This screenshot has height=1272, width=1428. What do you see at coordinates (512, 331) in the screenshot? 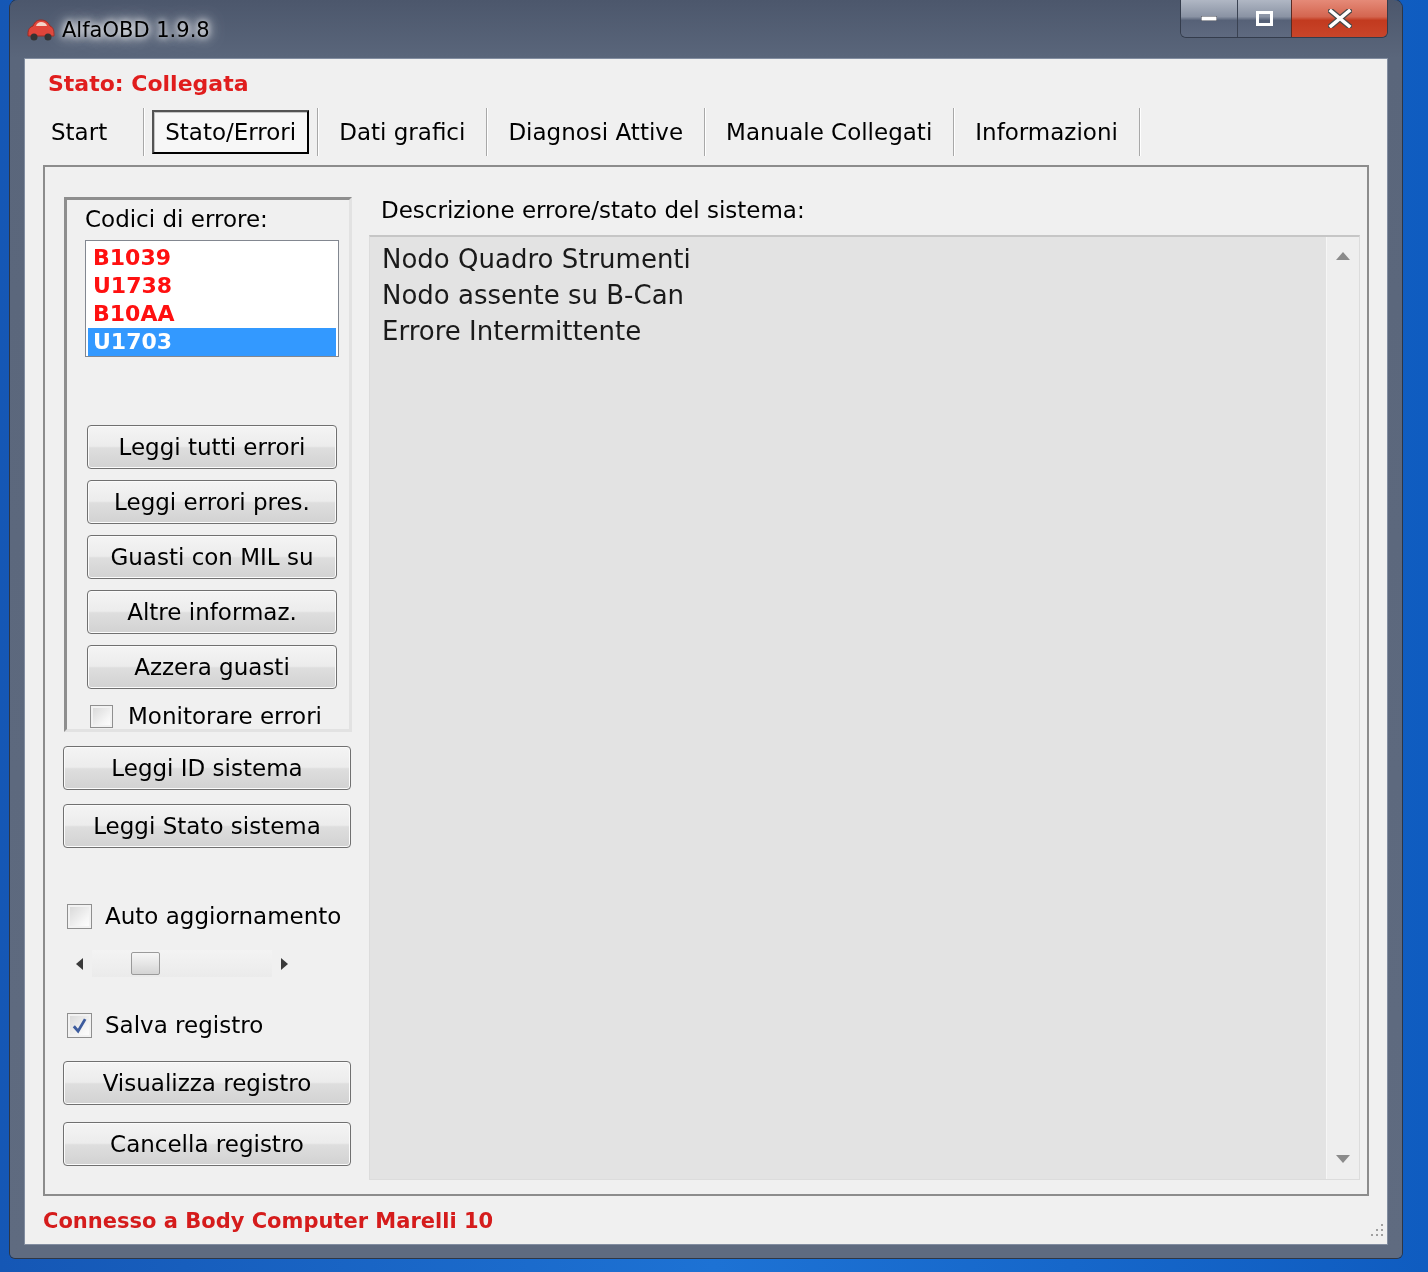
I see `description-line: Errore Intermittente` at bounding box center [512, 331].